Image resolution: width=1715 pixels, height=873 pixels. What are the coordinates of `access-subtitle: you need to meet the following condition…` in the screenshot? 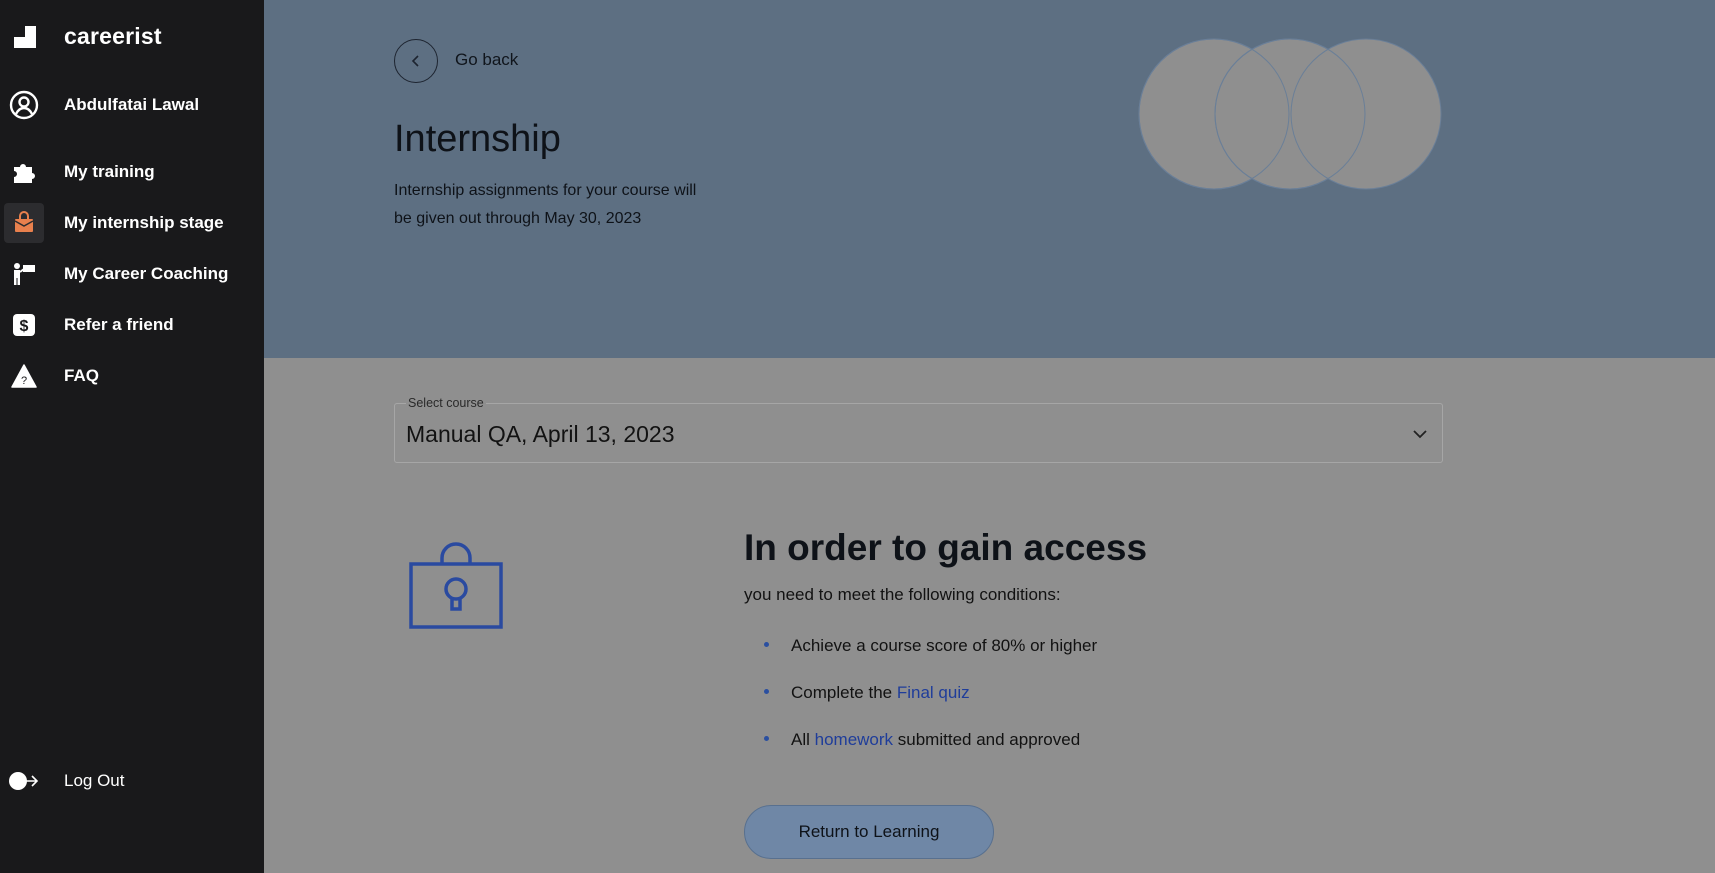 It's located at (902, 594).